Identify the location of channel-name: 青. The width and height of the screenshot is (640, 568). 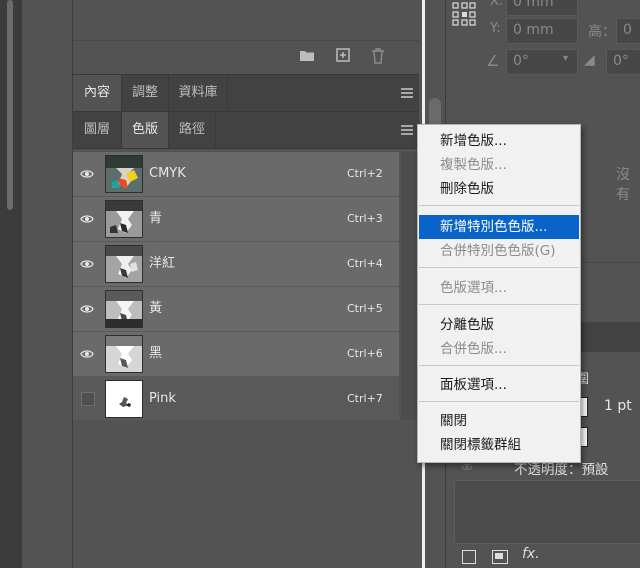
(156, 218).